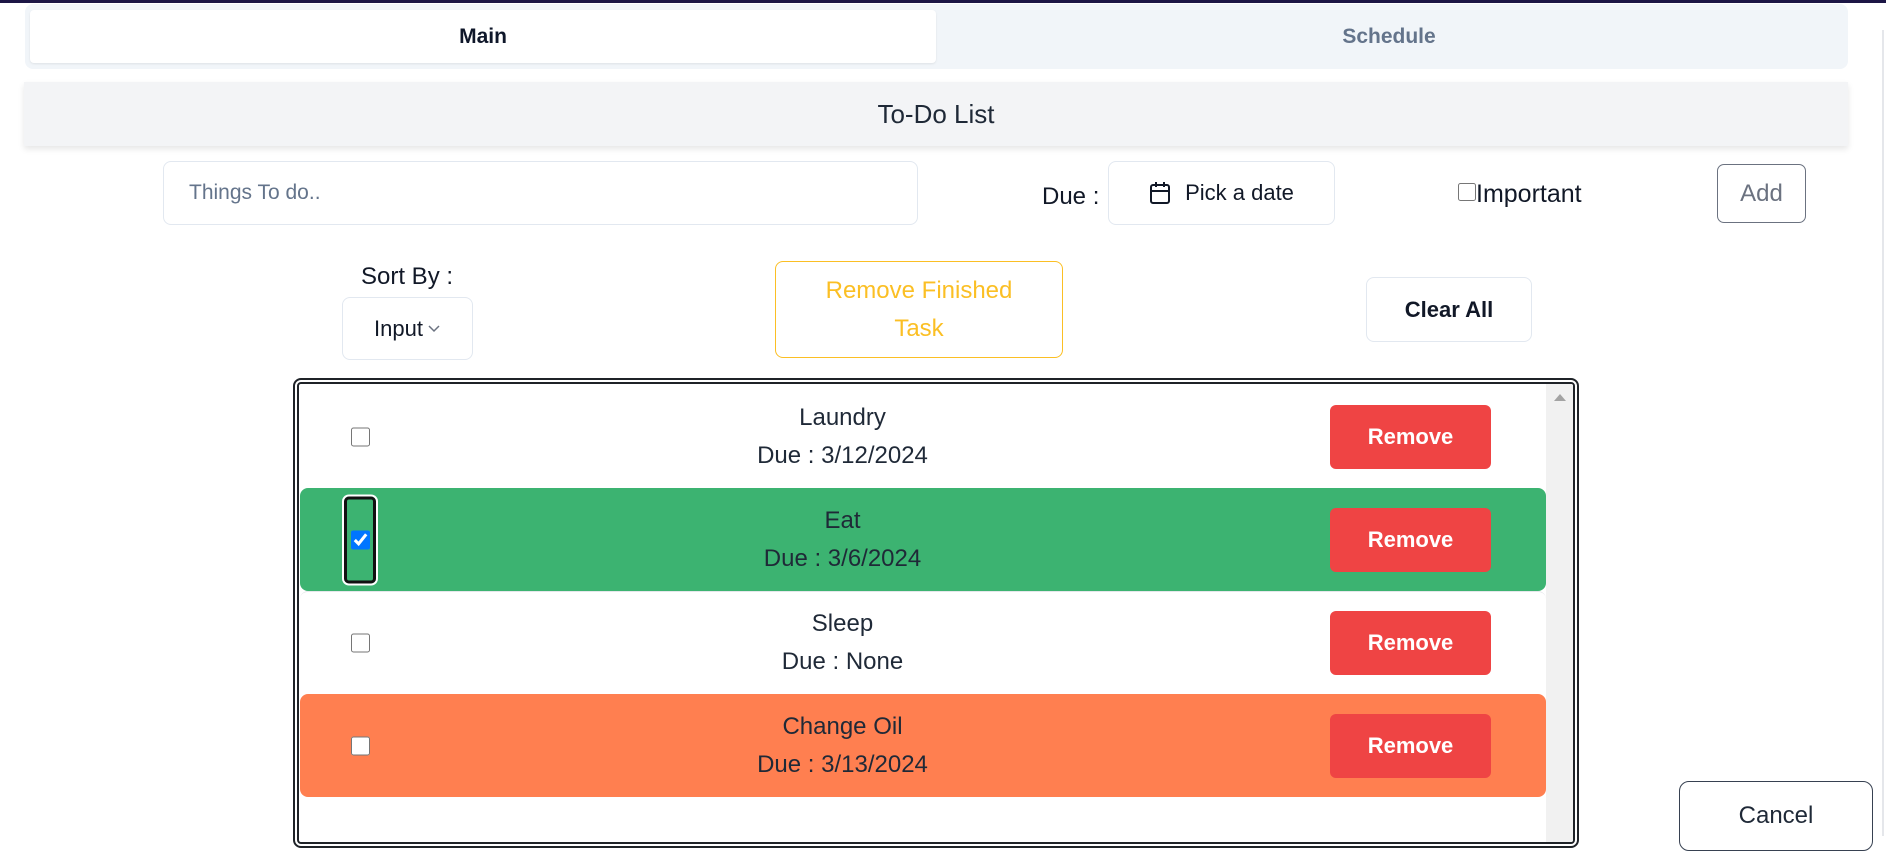 The height and width of the screenshot is (851, 1886). Describe the element at coordinates (1559, 613) in the screenshot. I see `list-scrollbar` at that location.